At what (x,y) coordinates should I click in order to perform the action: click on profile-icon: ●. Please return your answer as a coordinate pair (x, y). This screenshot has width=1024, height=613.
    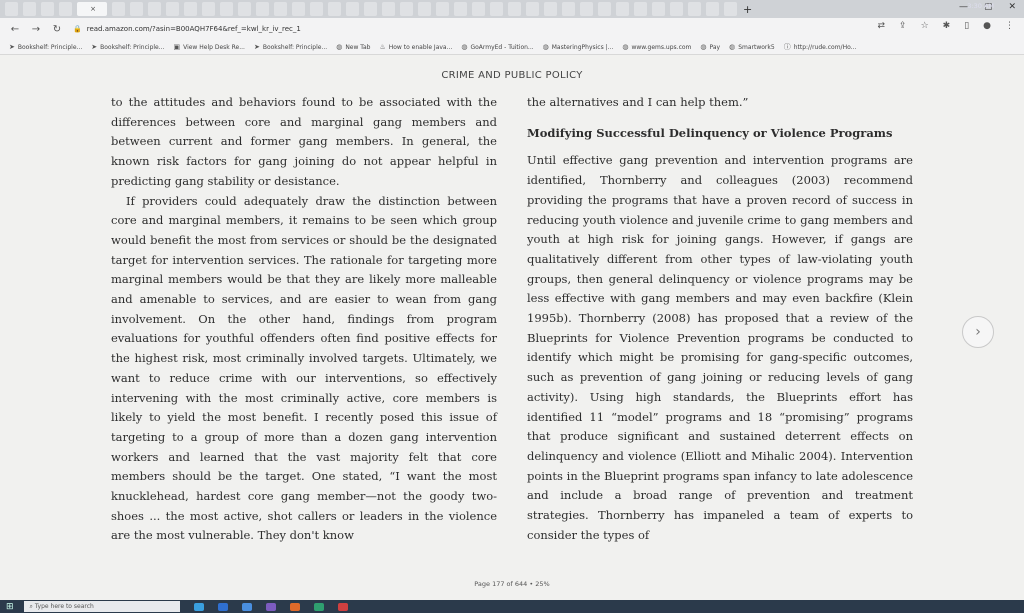
    Looking at the image, I should click on (987, 26).